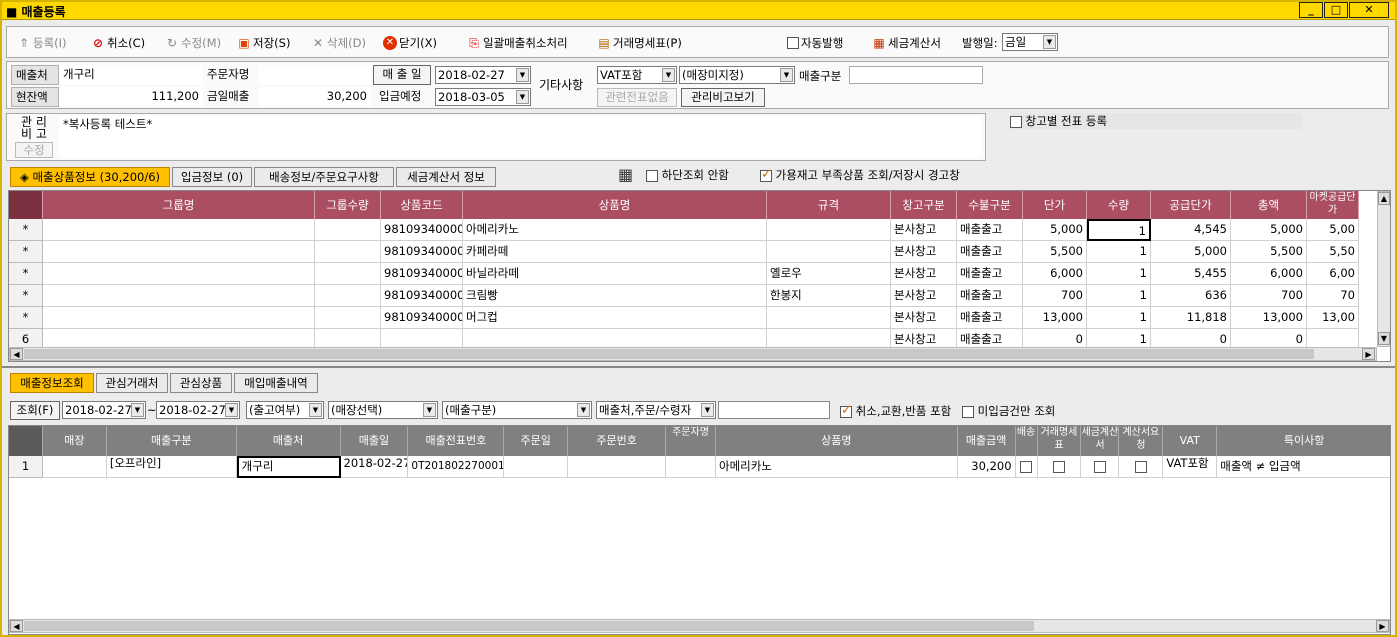 The height and width of the screenshot is (637, 1397). Describe the element at coordinates (723, 97) in the screenshot. I see `mgmt-note-view-button: 관리비고보기` at that location.